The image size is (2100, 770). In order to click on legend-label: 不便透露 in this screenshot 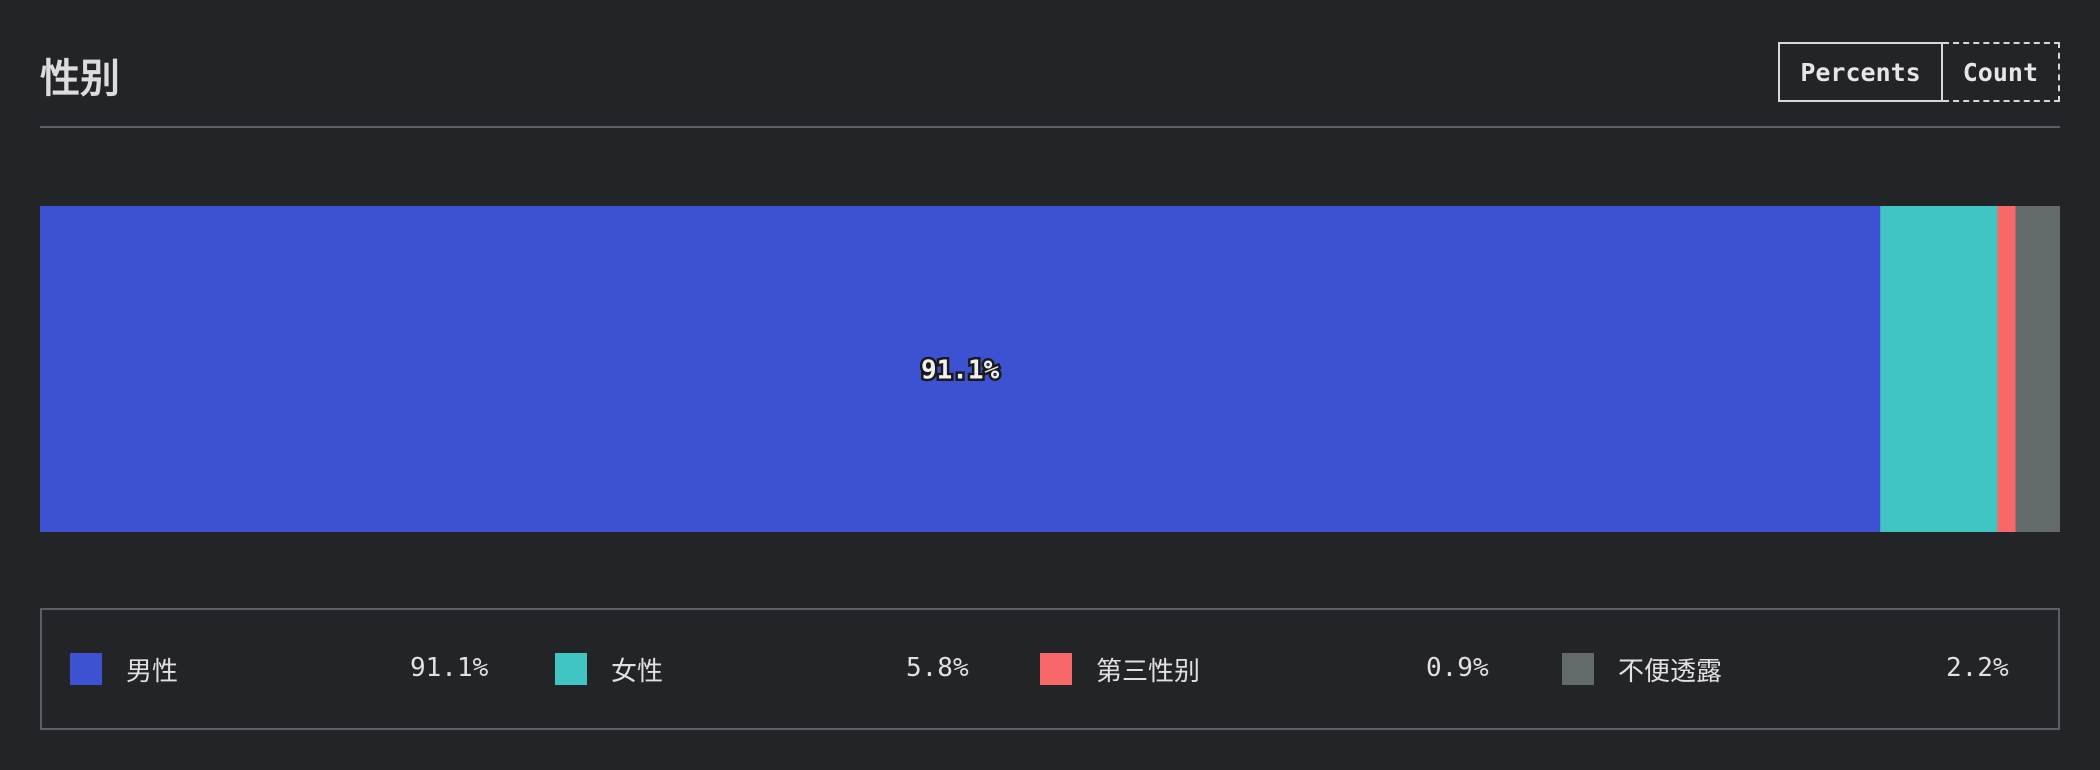, I will do `click(1670, 672)`.